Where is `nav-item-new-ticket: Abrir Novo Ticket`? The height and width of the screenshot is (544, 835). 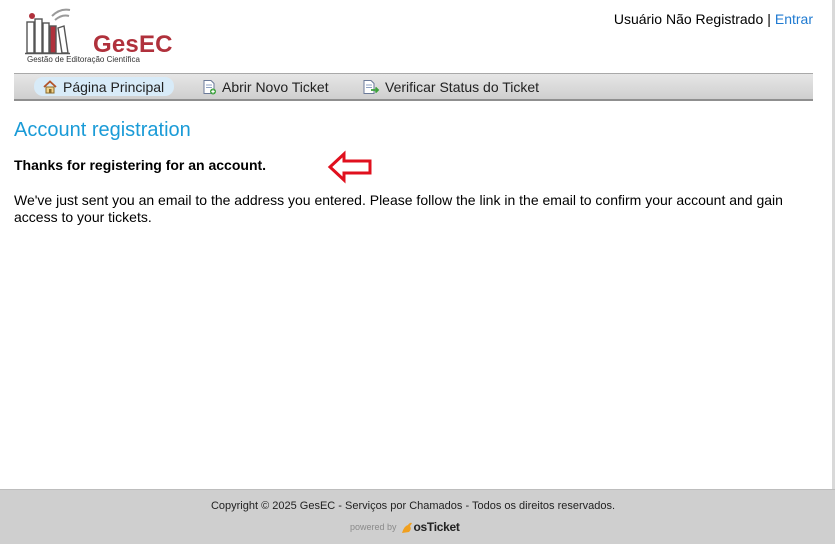
nav-item-new-ticket: Abrir Novo Ticket is located at coordinates (265, 86).